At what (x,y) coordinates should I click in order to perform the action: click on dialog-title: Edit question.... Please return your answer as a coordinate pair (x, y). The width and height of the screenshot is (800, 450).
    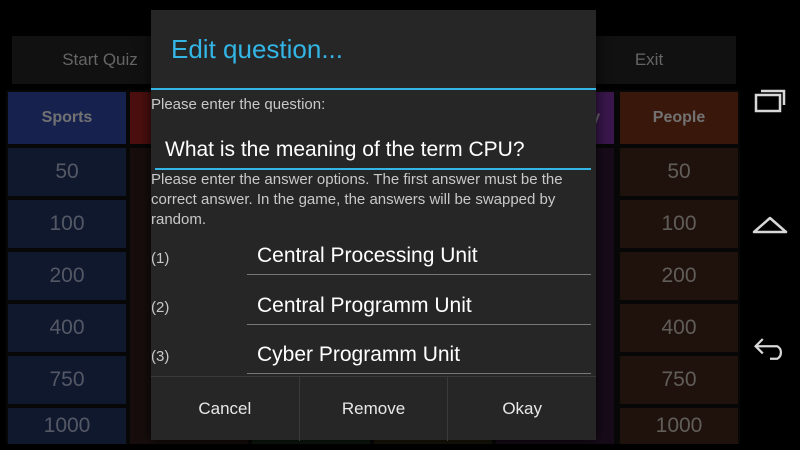
    Looking at the image, I should click on (257, 49).